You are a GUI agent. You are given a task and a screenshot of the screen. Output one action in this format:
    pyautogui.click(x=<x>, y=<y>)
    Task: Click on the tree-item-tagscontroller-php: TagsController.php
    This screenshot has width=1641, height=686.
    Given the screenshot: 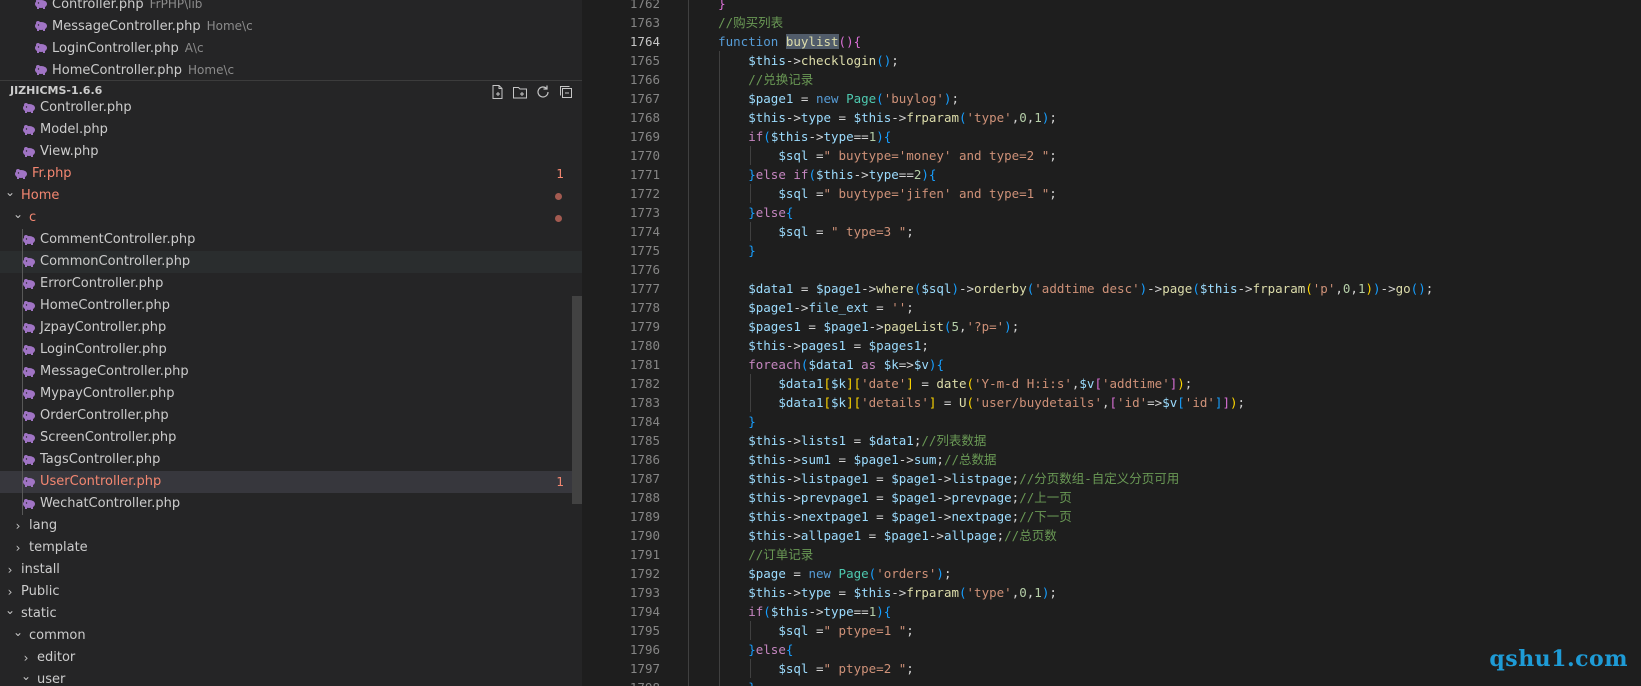 What is the action you would take?
    pyautogui.click(x=291, y=460)
    